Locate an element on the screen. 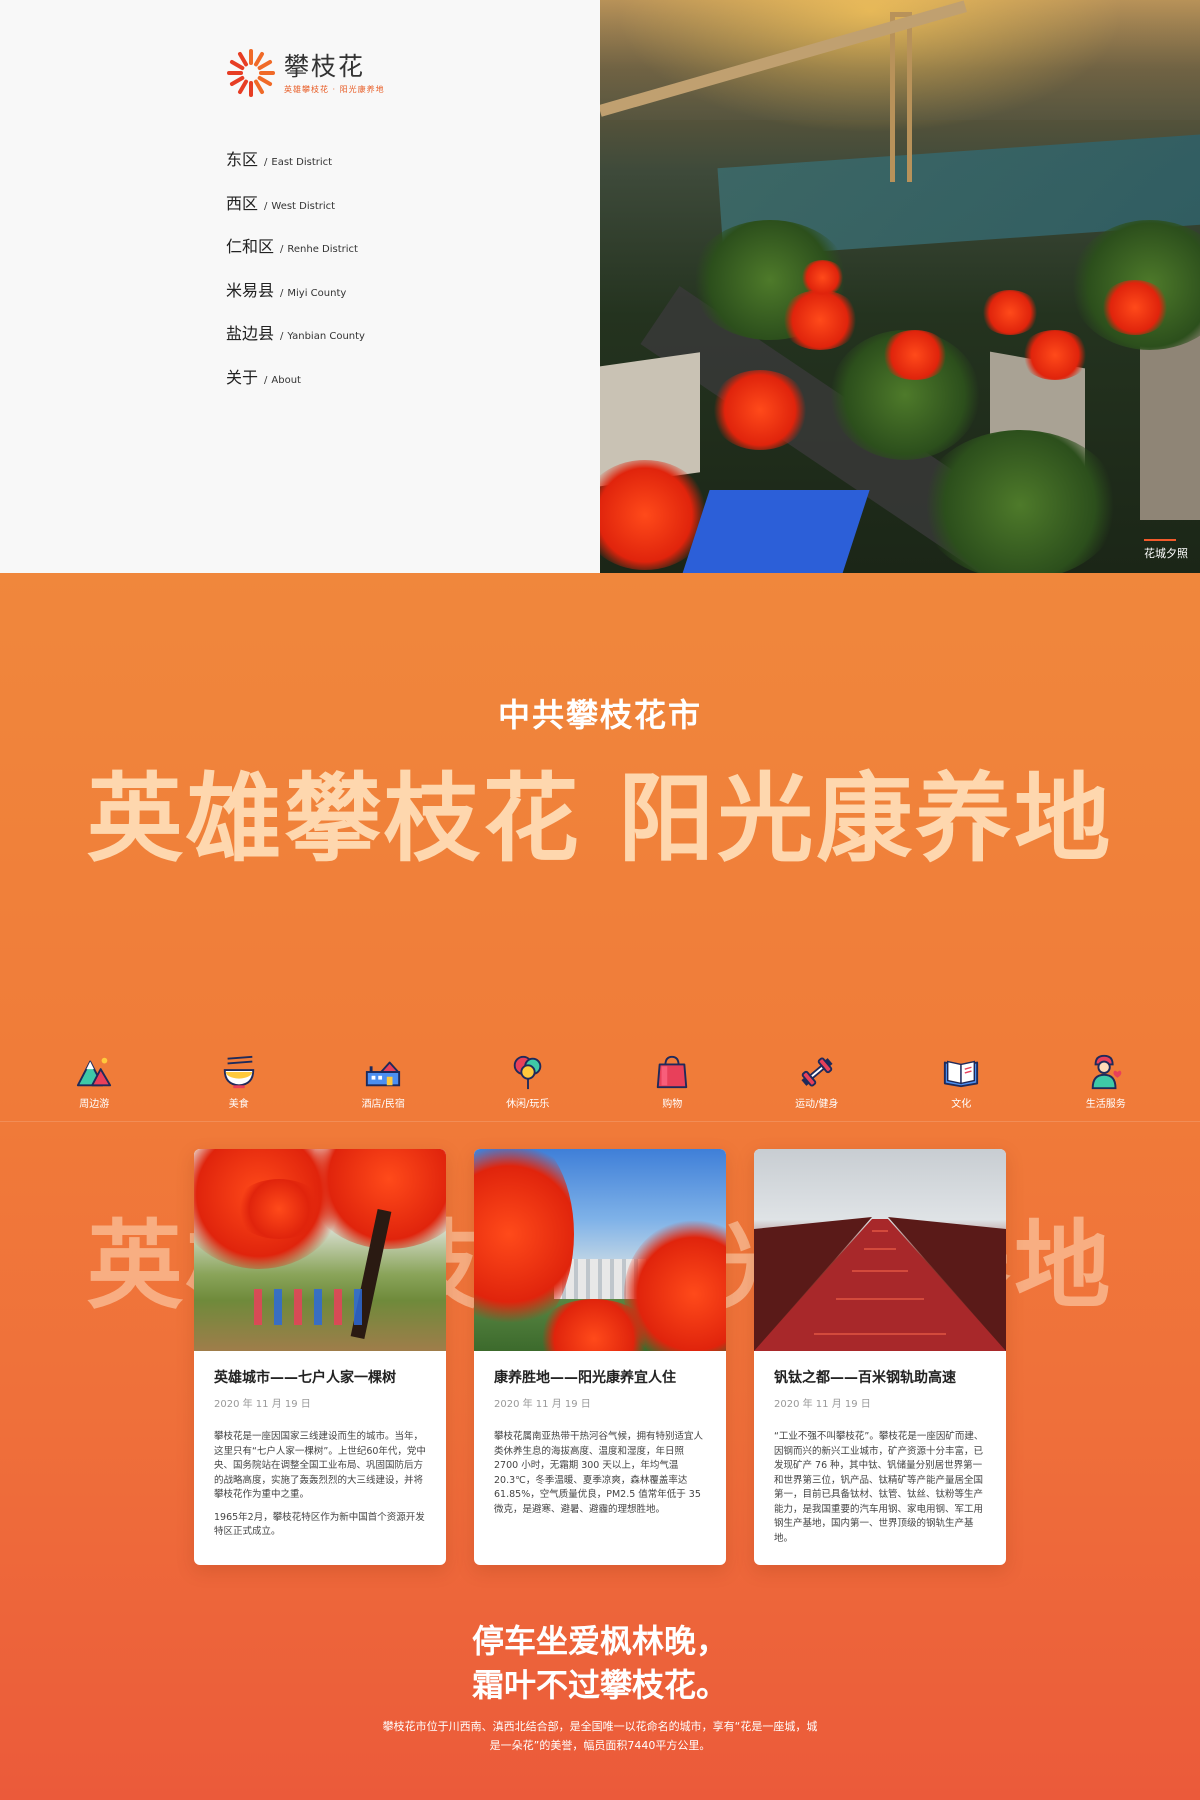  nav-item-cn-label: 东区 is located at coordinates (242, 159).